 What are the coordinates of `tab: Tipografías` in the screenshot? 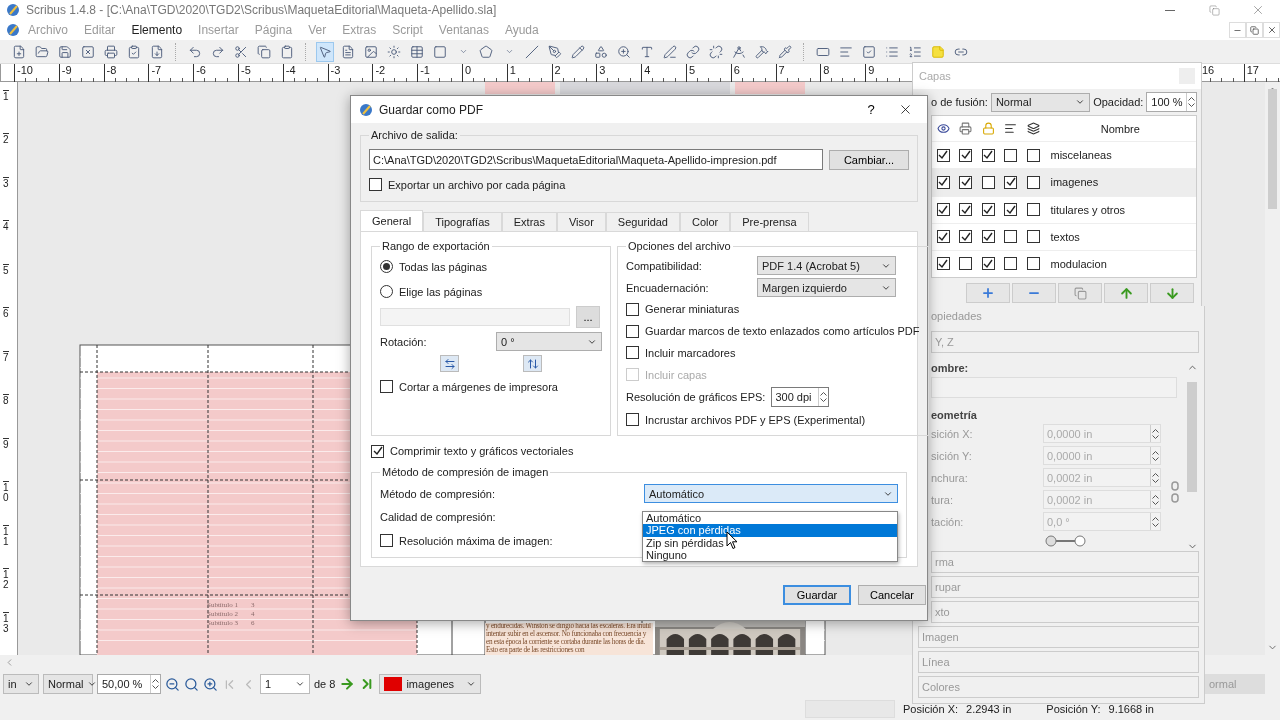 It's located at (462, 221).